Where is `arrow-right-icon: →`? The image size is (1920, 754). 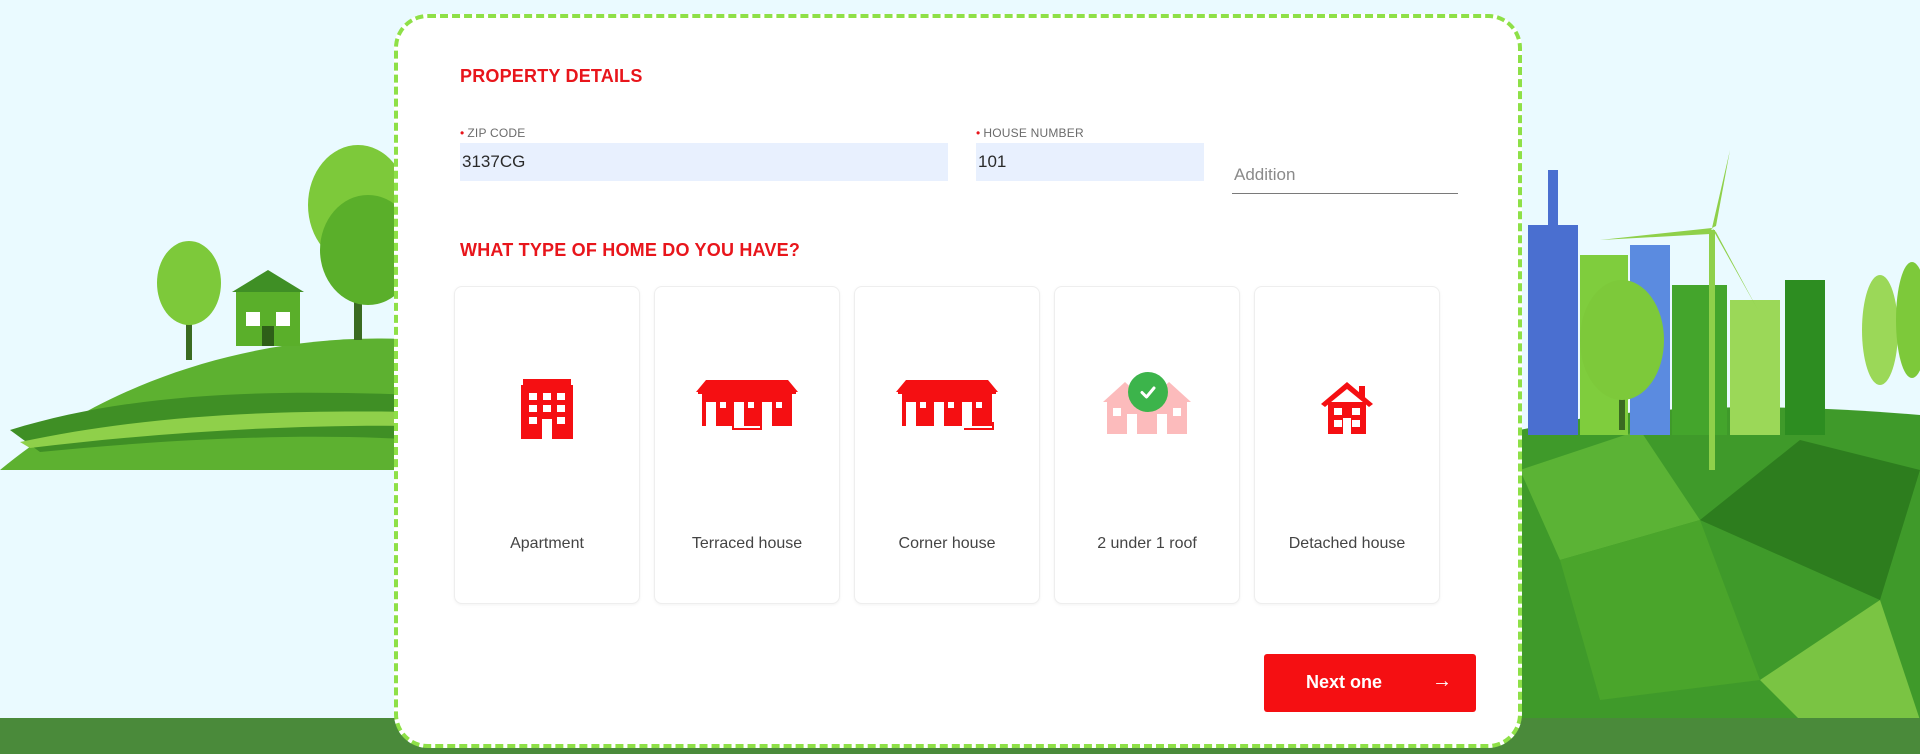 arrow-right-icon: → is located at coordinates (1442, 681).